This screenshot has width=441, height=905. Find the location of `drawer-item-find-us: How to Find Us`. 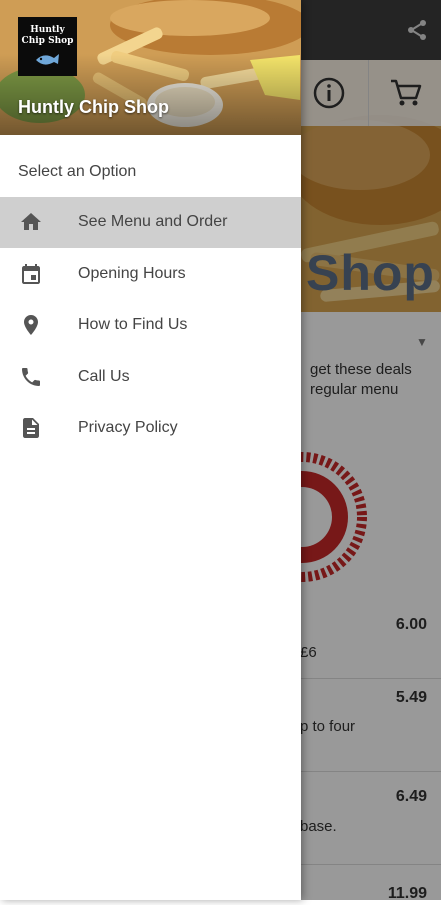

drawer-item-find-us: How to Find Us is located at coordinates (150, 325).